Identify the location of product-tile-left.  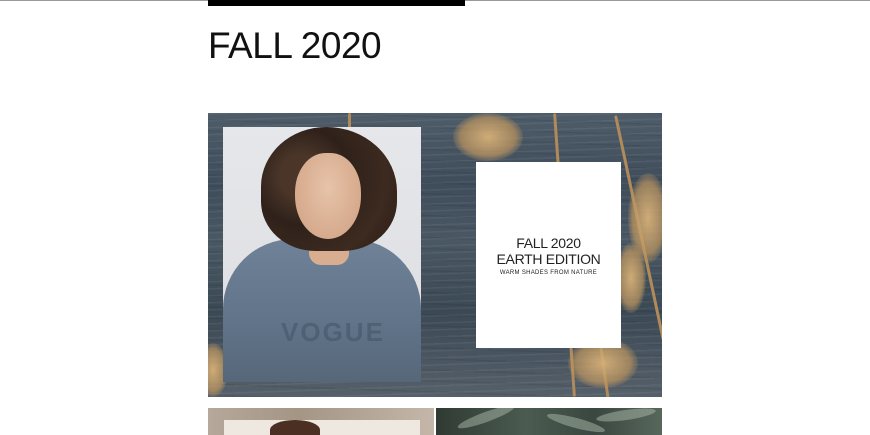
(321, 421).